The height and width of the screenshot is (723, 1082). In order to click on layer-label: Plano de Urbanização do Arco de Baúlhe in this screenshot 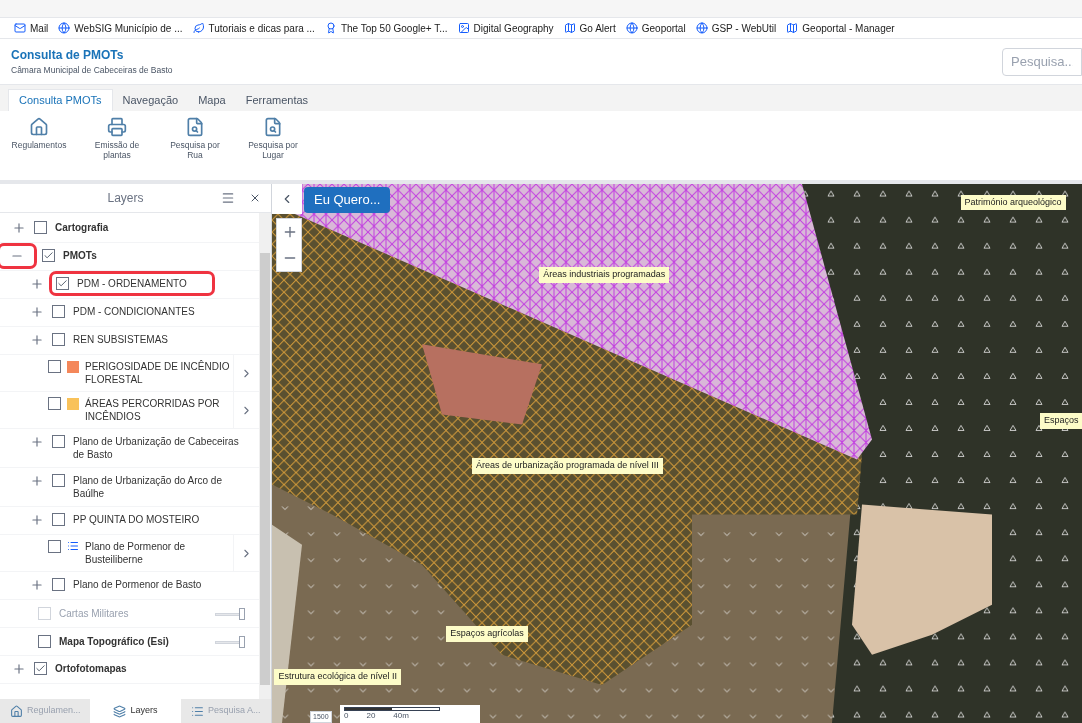, I will do `click(162, 487)`.